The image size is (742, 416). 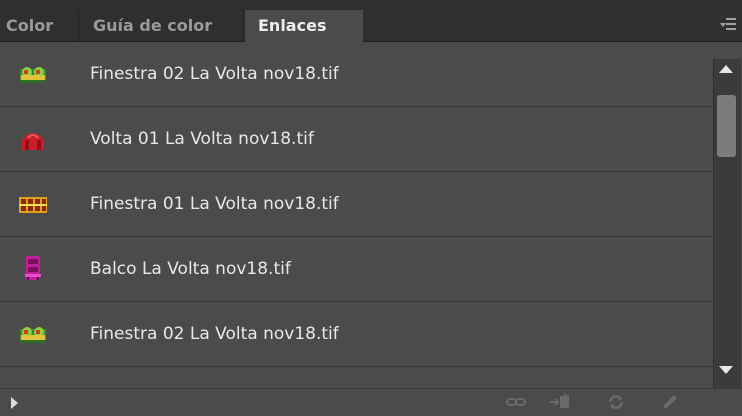 What do you see at coordinates (726, 370) in the screenshot?
I see `scroll-down-arrow-icon` at bounding box center [726, 370].